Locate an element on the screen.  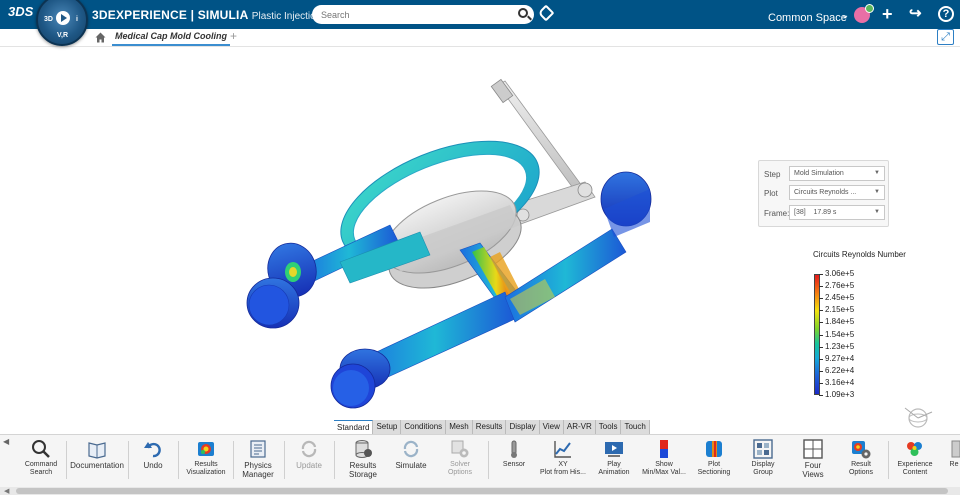
legend-value: 3.16e+4 is located at coordinates (840, 382).